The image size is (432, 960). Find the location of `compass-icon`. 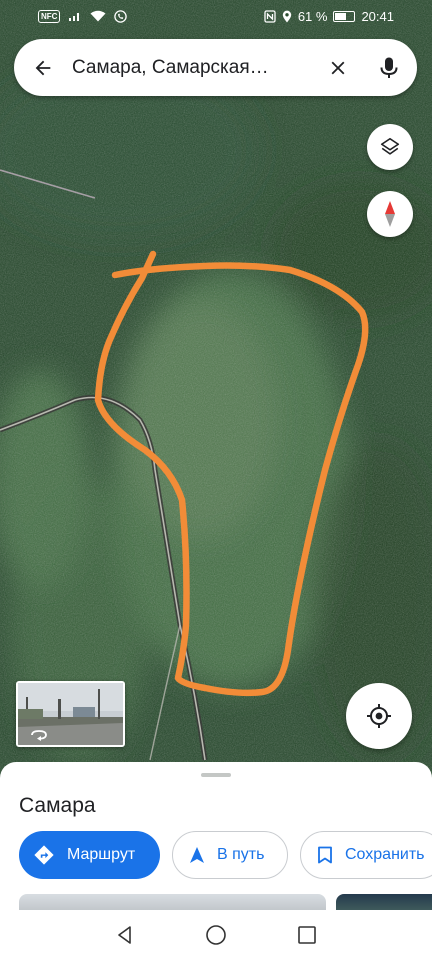

compass-icon is located at coordinates (390, 214).